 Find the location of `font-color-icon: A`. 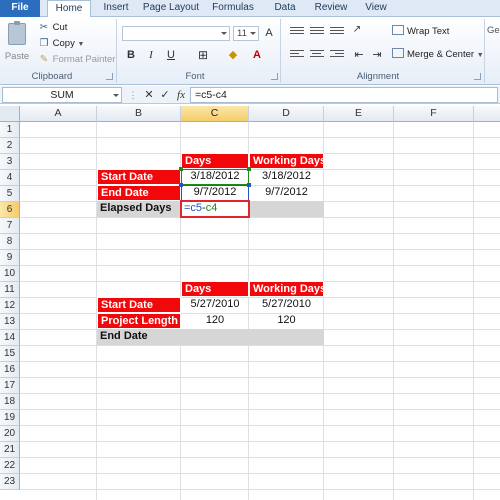

font-color-icon: A is located at coordinates (257, 55).